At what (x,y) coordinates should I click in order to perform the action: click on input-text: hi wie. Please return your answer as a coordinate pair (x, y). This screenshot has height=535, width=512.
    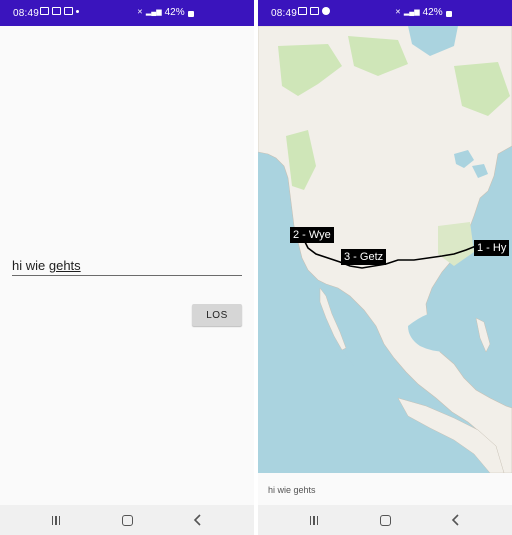
    Looking at the image, I should click on (30, 265).